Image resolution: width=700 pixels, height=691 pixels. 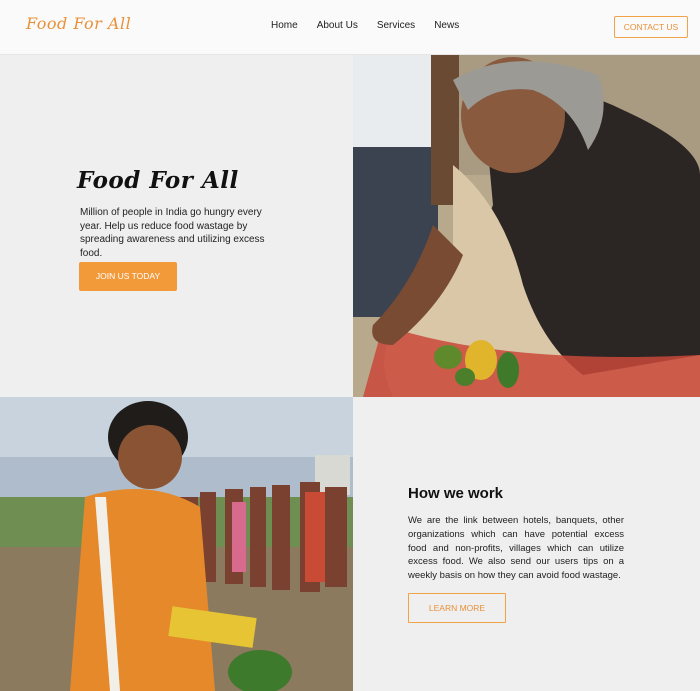 I want to click on how-we-work-title: How we work, so click(x=456, y=493).